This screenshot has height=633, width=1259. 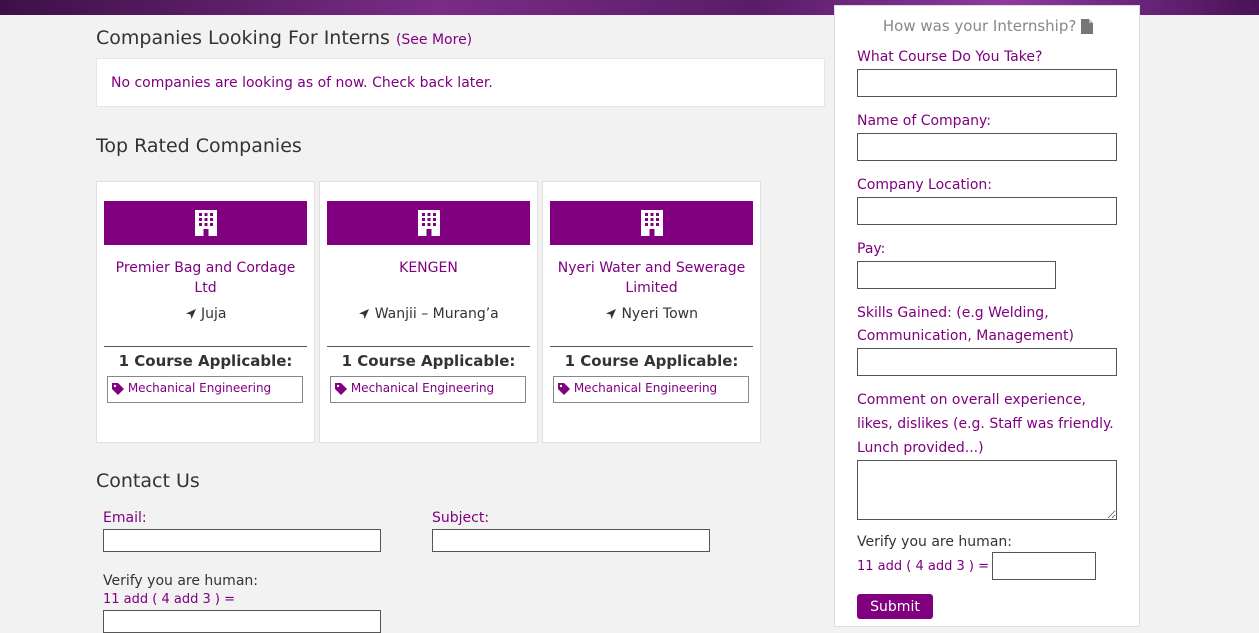 I want to click on company-name-link: Premier Bag and Cordage Ltd, so click(x=205, y=278).